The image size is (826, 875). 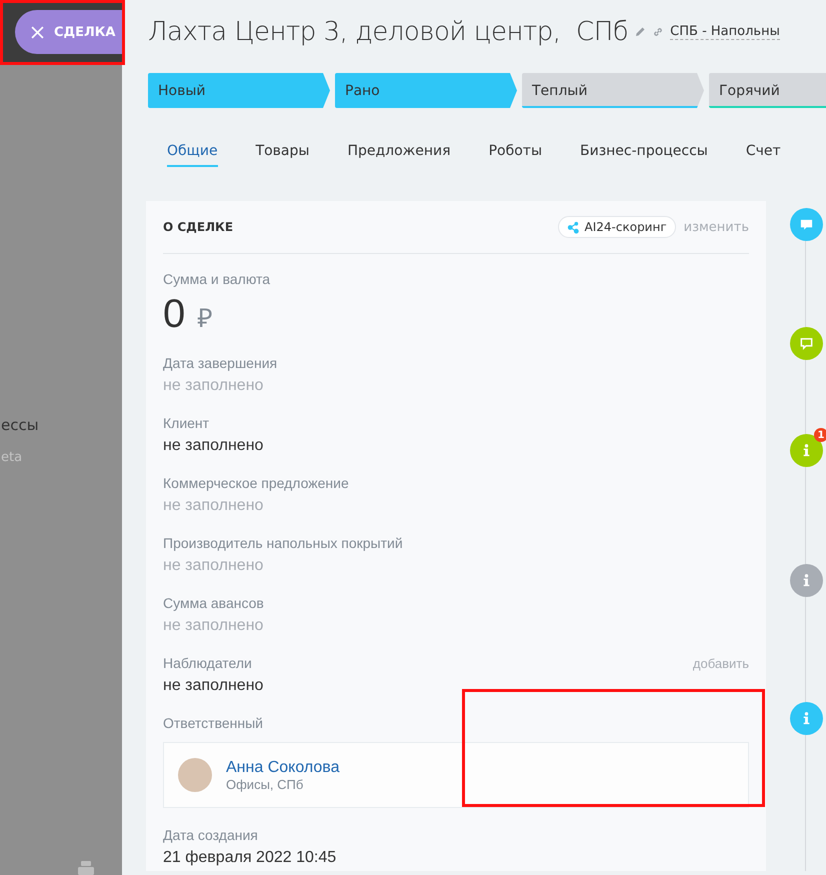 What do you see at coordinates (192, 155) in the screenshot?
I see `tab: Общие` at bounding box center [192, 155].